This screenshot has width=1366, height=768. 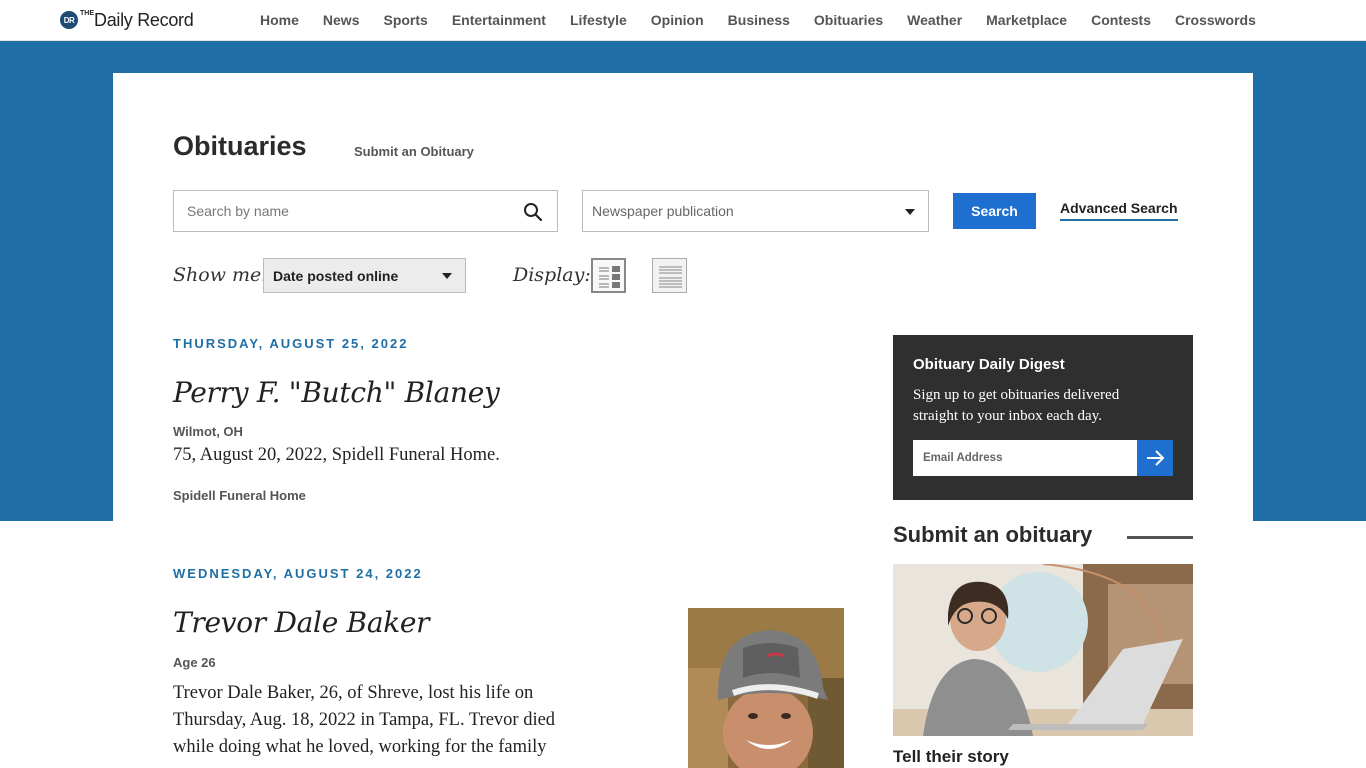 I want to click on name-search-box, so click(x=365, y=211).